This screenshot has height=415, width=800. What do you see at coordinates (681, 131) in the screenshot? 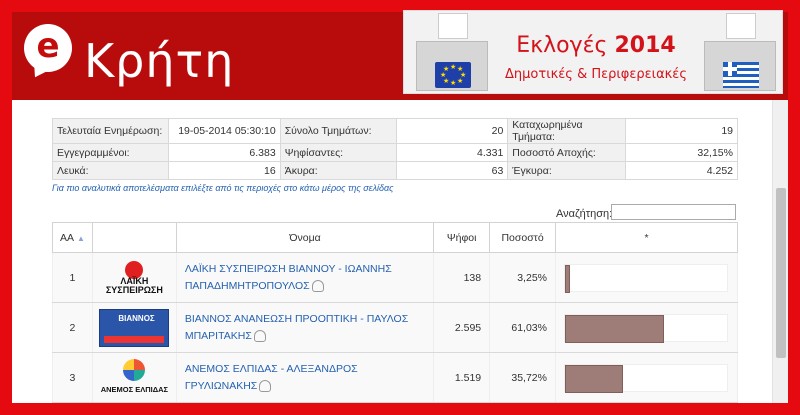
I see `sections-counted-value: 19` at bounding box center [681, 131].